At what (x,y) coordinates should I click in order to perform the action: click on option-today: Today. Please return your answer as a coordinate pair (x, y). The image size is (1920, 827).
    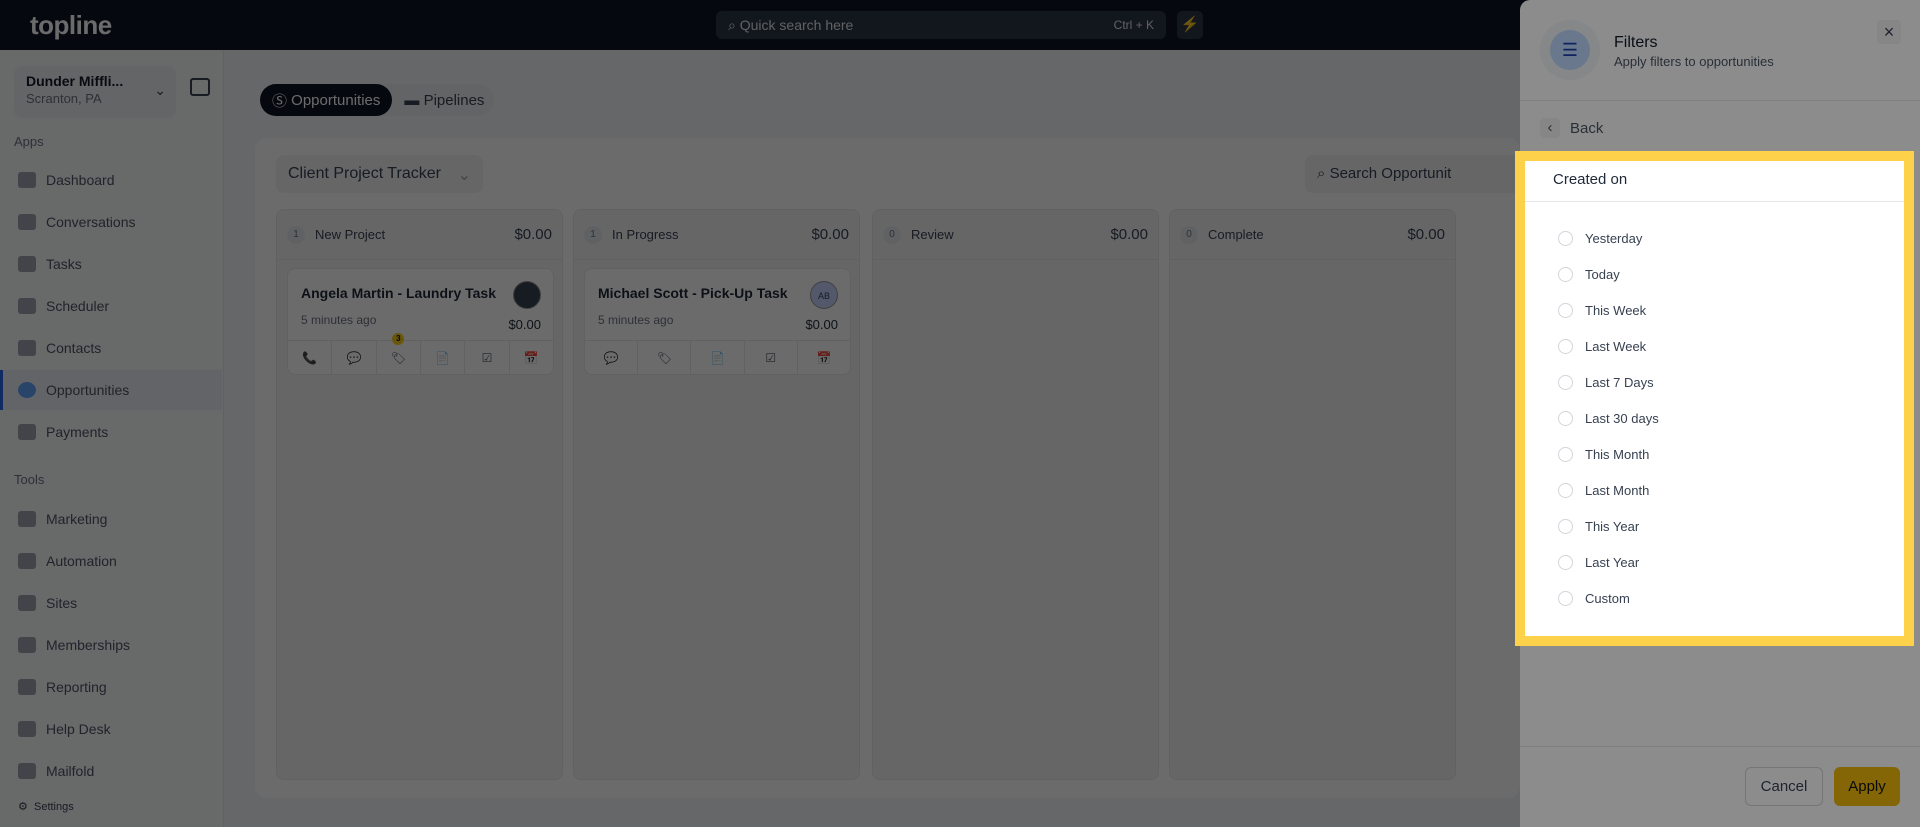
    Looking at the image, I should click on (1589, 274).